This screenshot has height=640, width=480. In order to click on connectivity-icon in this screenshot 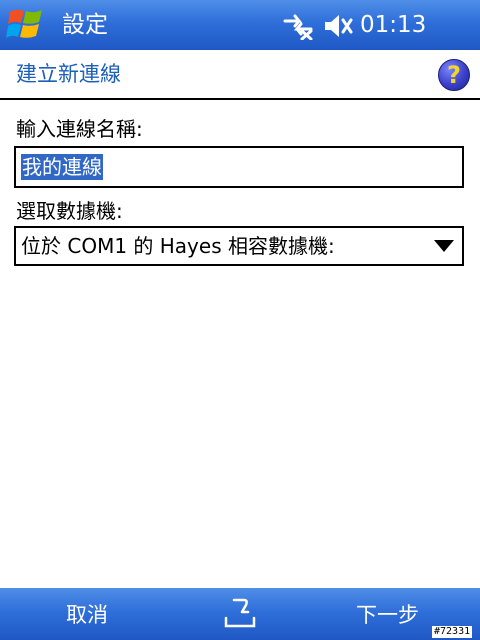, I will do `click(298, 26)`.